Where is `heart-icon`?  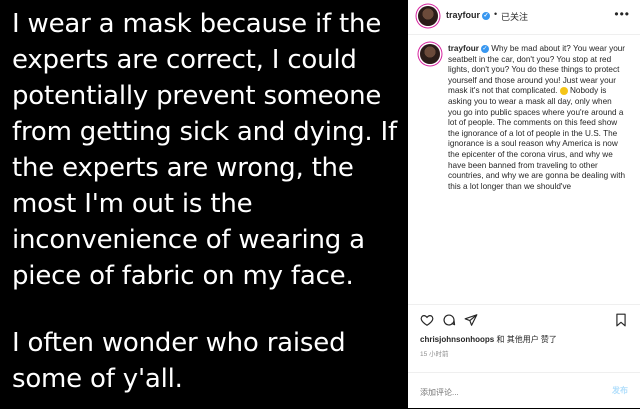 heart-icon is located at coordinates (427, 320).